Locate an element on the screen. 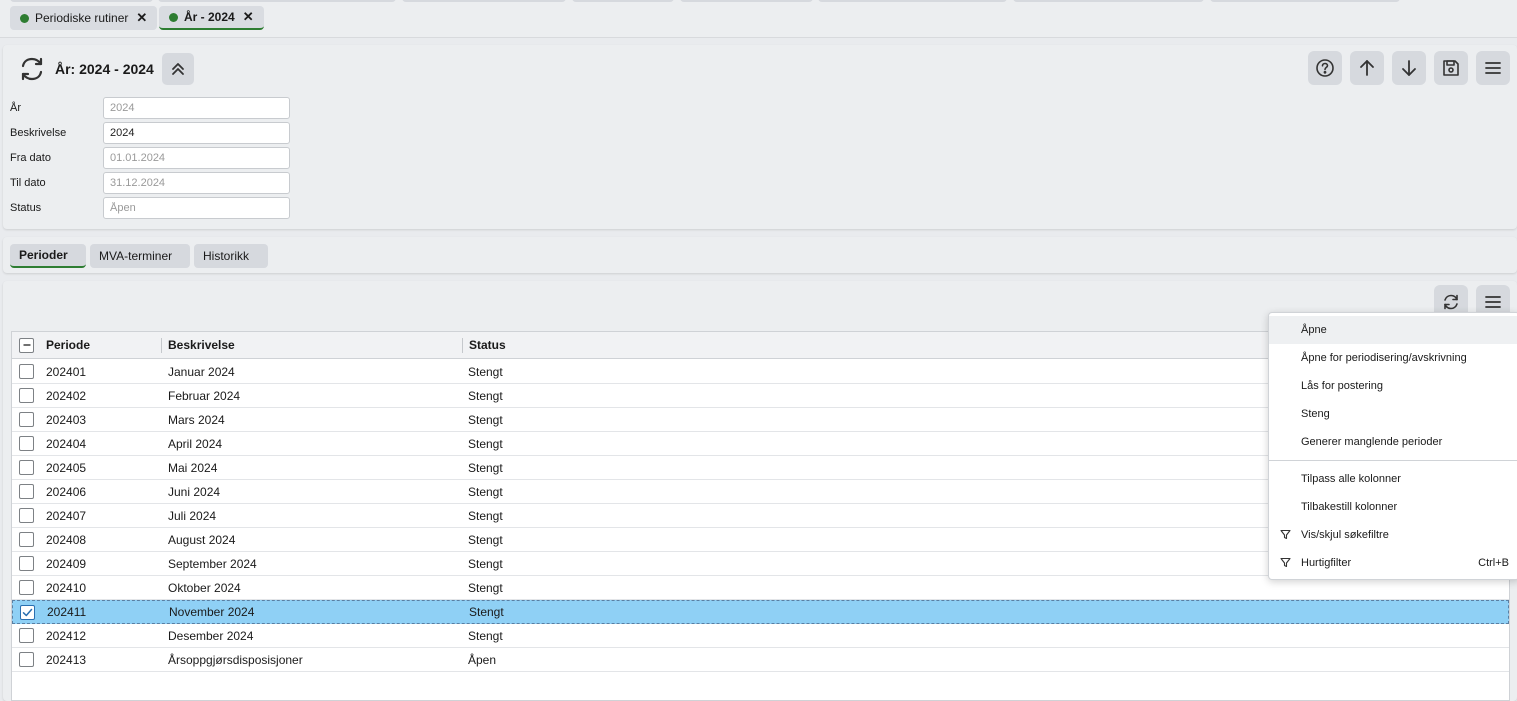 The width and height of the screenshot is (1517, 701). page-title: År: 2024 - 2024 is located at coordinates (104, 69).